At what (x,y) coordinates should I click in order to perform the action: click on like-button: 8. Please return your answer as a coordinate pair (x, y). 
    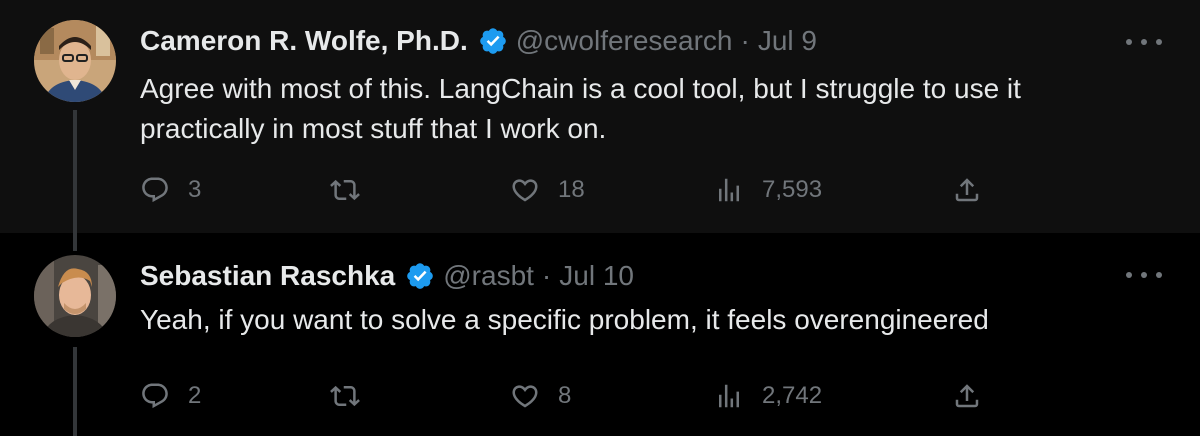
    Looking at the image, I should click on (540, 396).